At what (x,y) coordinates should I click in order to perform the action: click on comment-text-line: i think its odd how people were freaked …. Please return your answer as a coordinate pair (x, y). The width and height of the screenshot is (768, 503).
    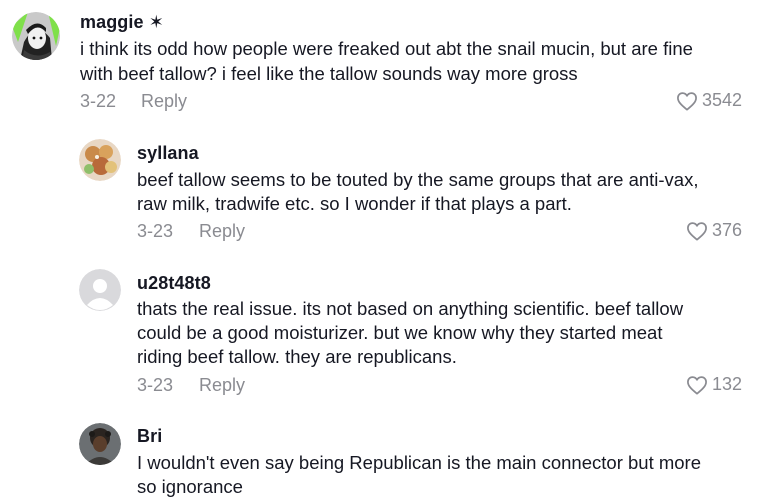
    Looking at the image, I should click on (386, 48).